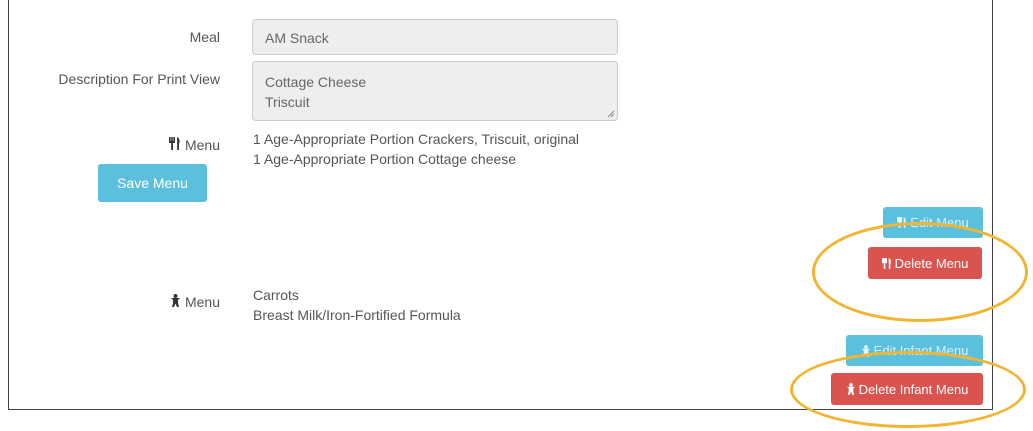 This screenshot has height=431, width=1033. Describe the element at coordinates (385, 159) in the screenshot. I see `menu-item: 1 Age-Appropriate Portion Cottage cheese` at that location.